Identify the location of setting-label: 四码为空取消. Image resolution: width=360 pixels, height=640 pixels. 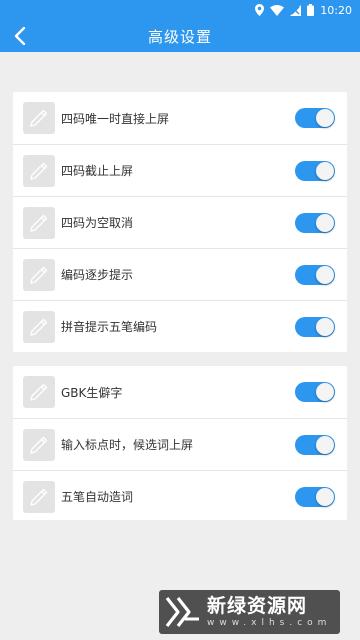
(97, 223).